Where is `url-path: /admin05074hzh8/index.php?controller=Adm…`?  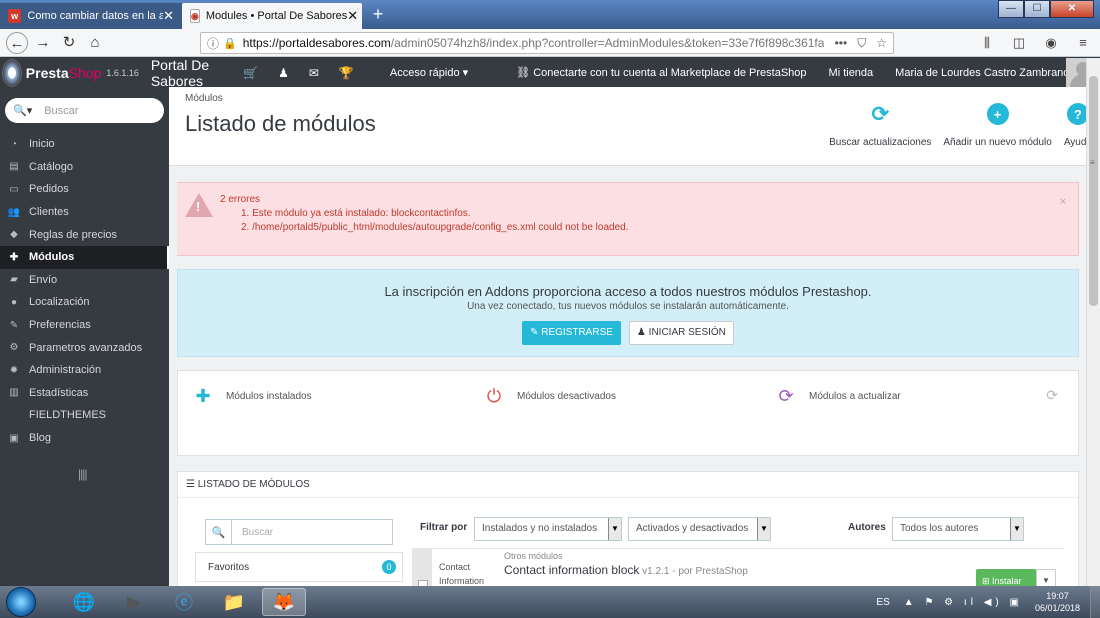 url-path: /admin05074hzh8/index.php?controller=Adm… is located at coordinates (607, 43).